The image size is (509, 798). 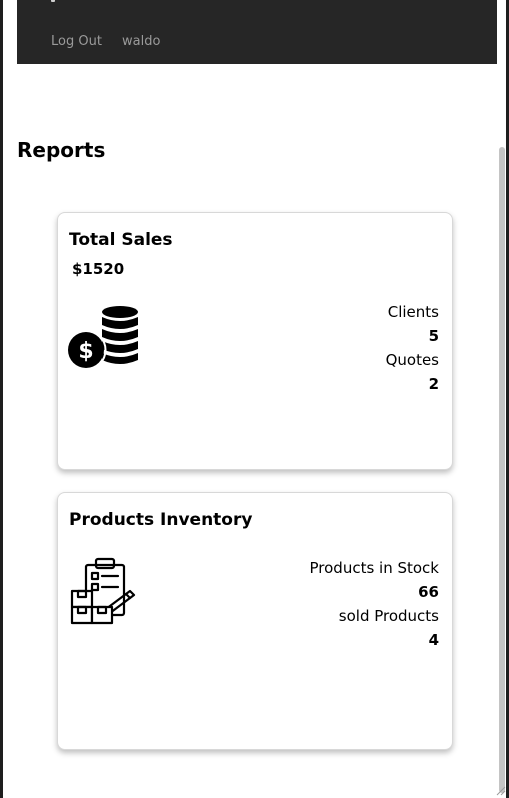 What do you see at coordinates (502, 470) in the screenshot?
I see `vertical-scrollbar-thumb` at bounding box center [502, 470].